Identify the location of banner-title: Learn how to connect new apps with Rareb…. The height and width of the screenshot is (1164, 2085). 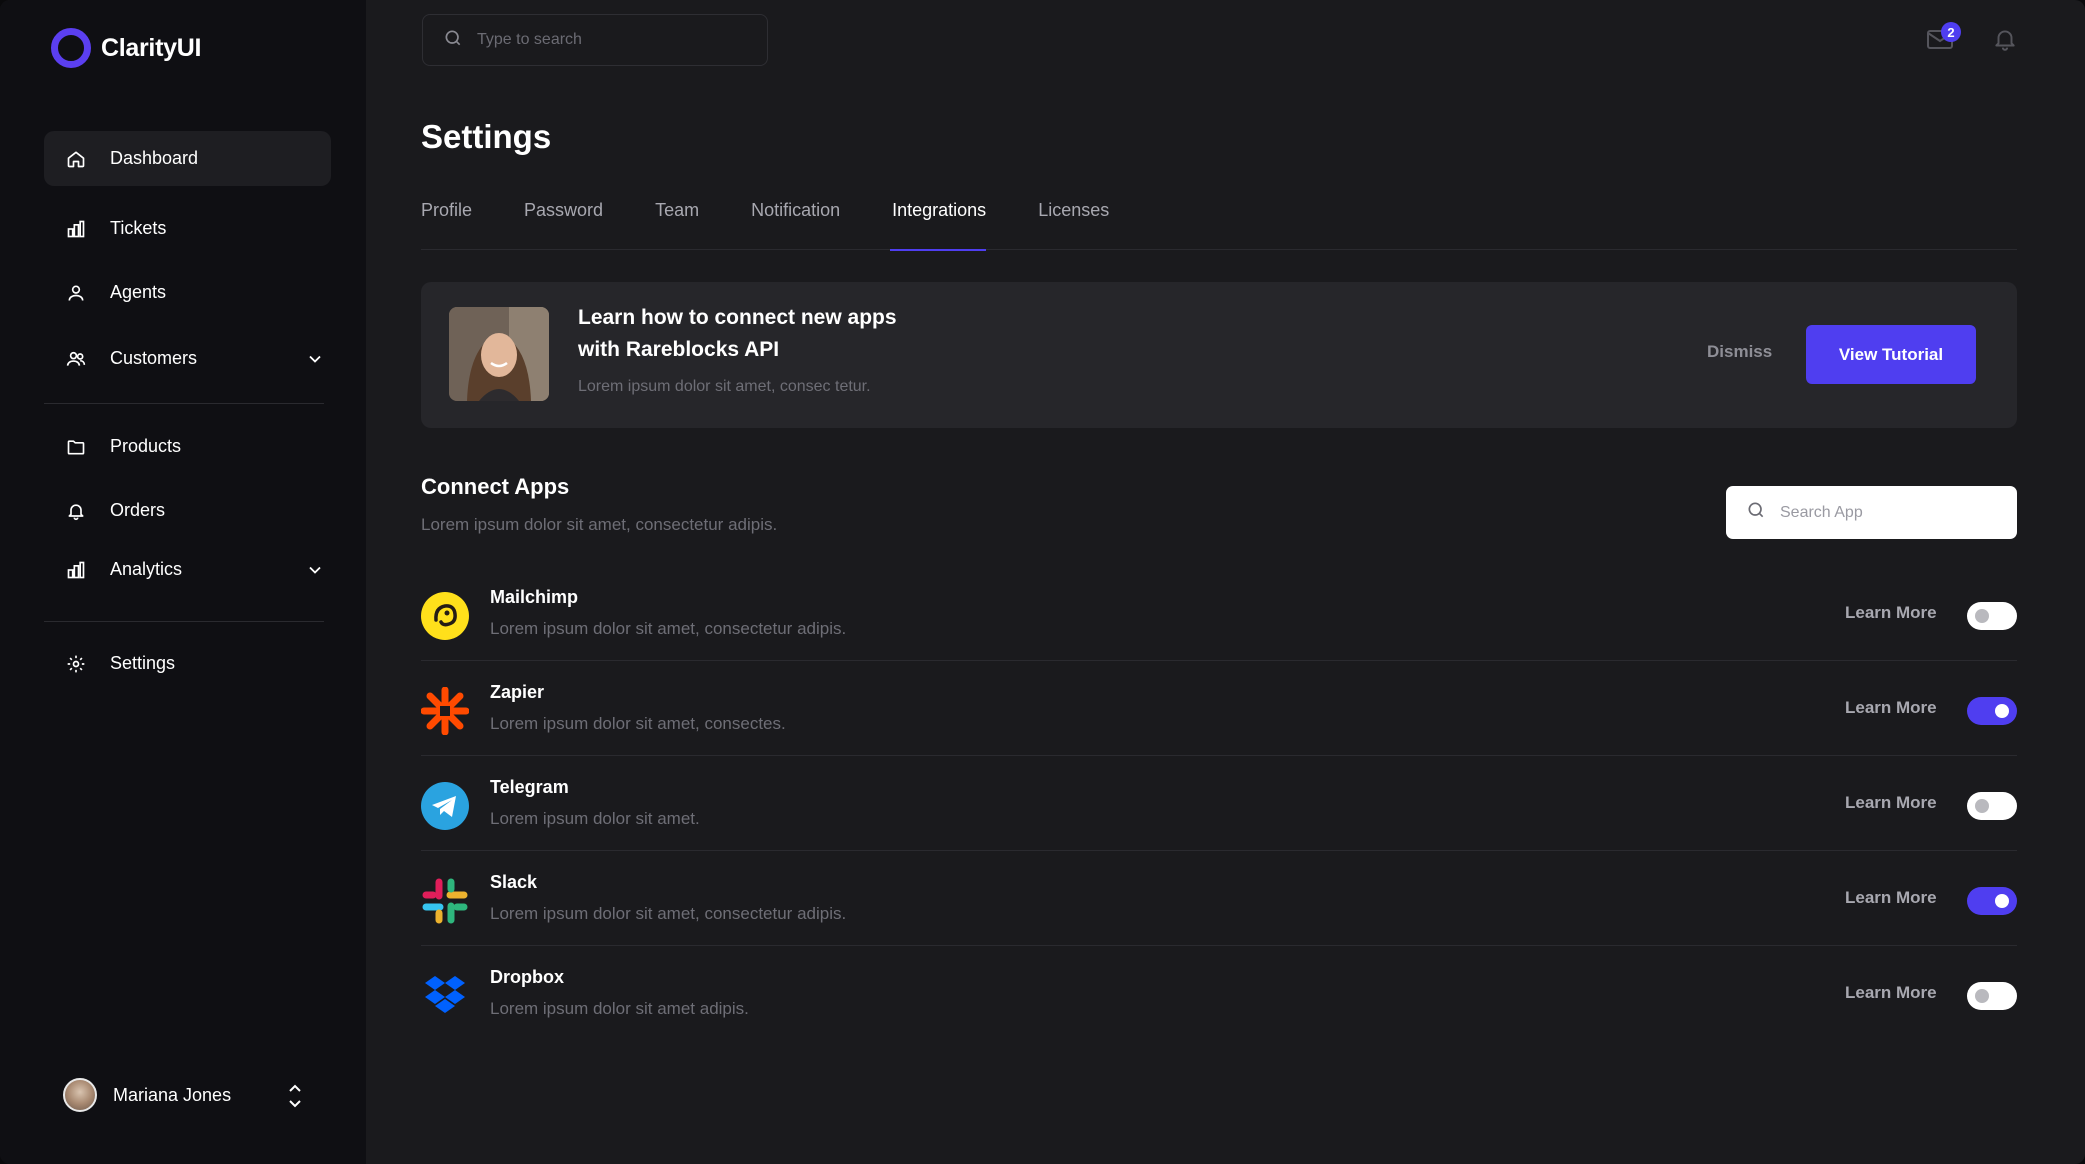
(737, 333).